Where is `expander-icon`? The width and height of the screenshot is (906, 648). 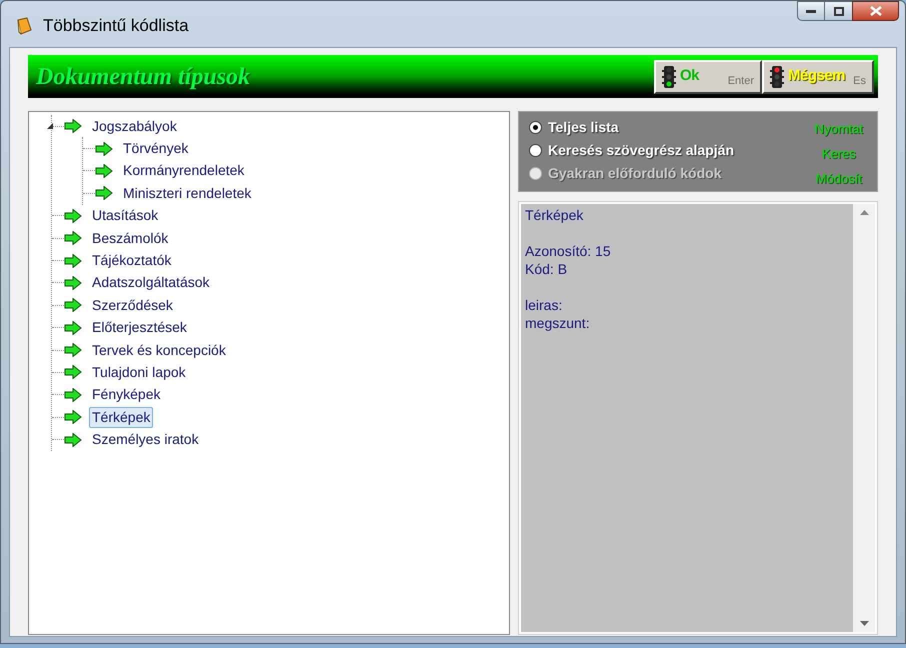 expander-icon is located at coordinates (50, 126).